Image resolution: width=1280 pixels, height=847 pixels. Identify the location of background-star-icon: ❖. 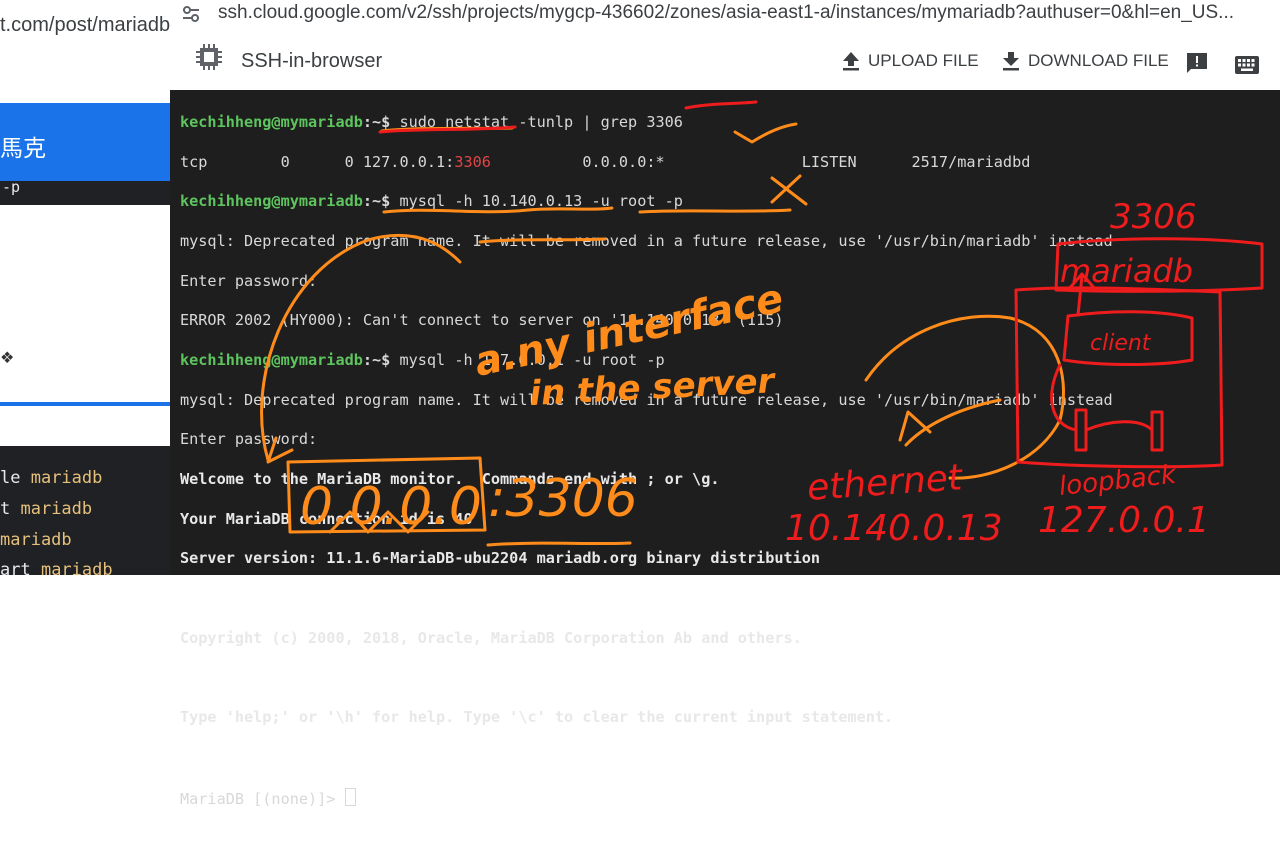
(7, 358).